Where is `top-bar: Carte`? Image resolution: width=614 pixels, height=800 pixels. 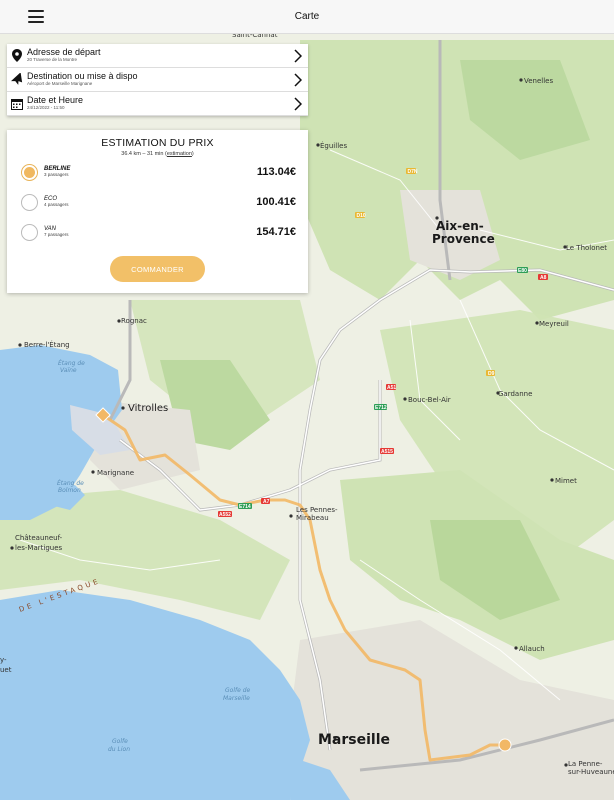
top-bar: Carte is located at coordinates (307, 17).